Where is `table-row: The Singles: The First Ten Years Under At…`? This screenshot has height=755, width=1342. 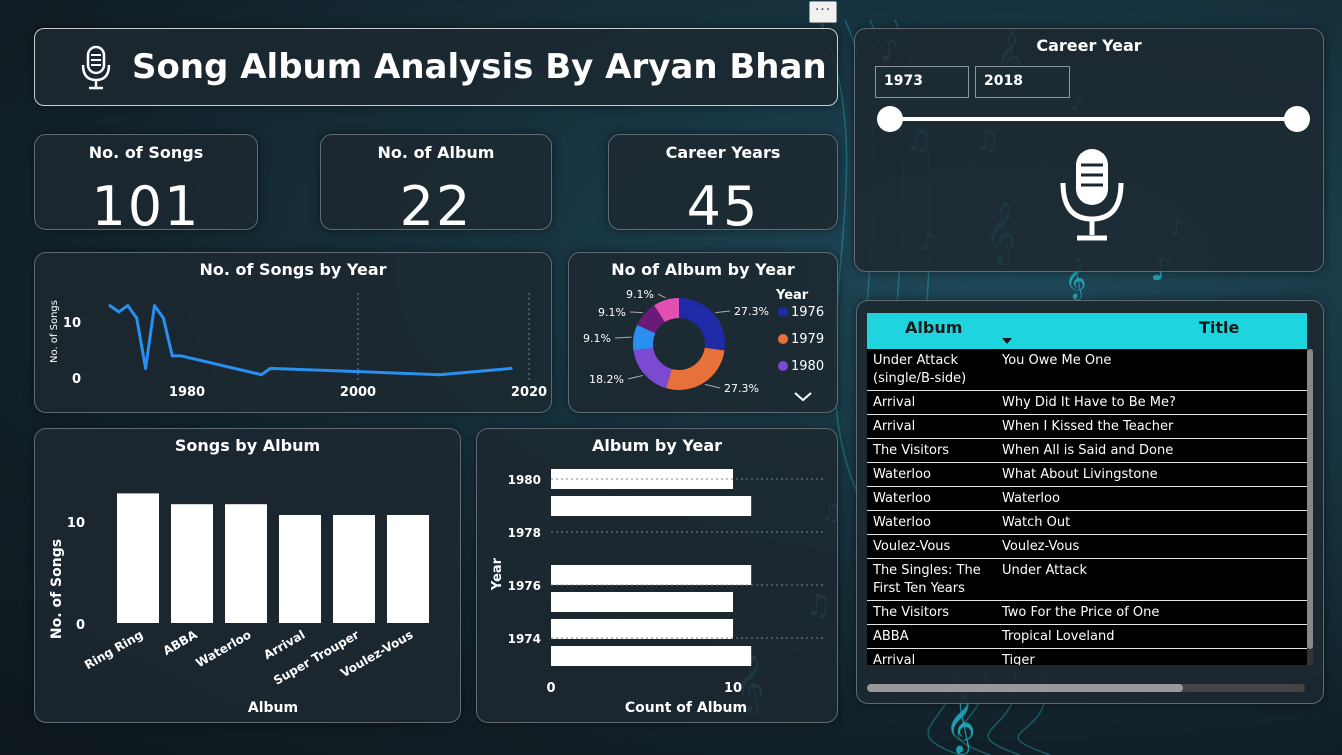
table-row: The Singles: The First Ten Years Under At… is located at coordinates (1087, 580).